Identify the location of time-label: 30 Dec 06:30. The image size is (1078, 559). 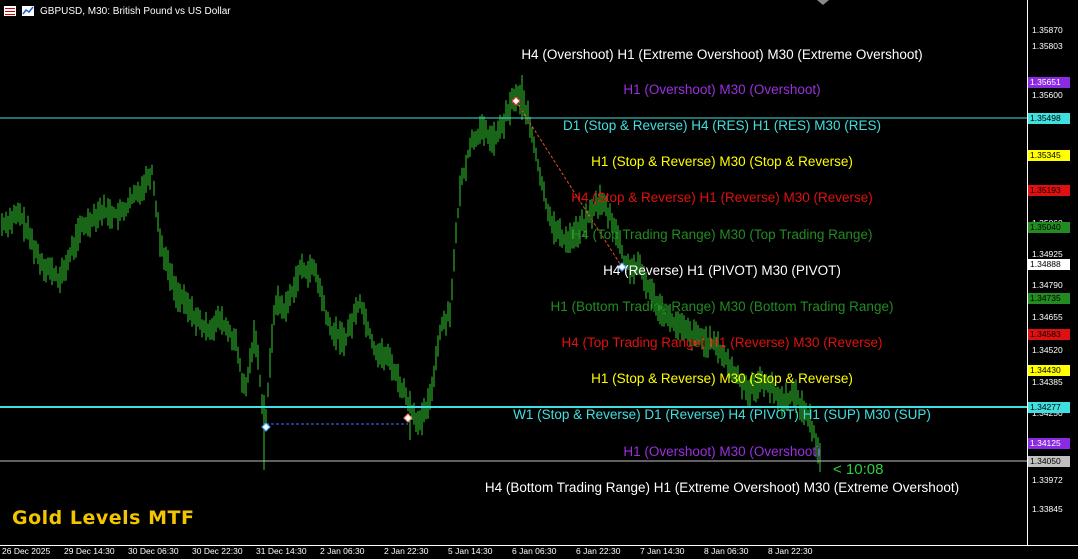
(153, 551).